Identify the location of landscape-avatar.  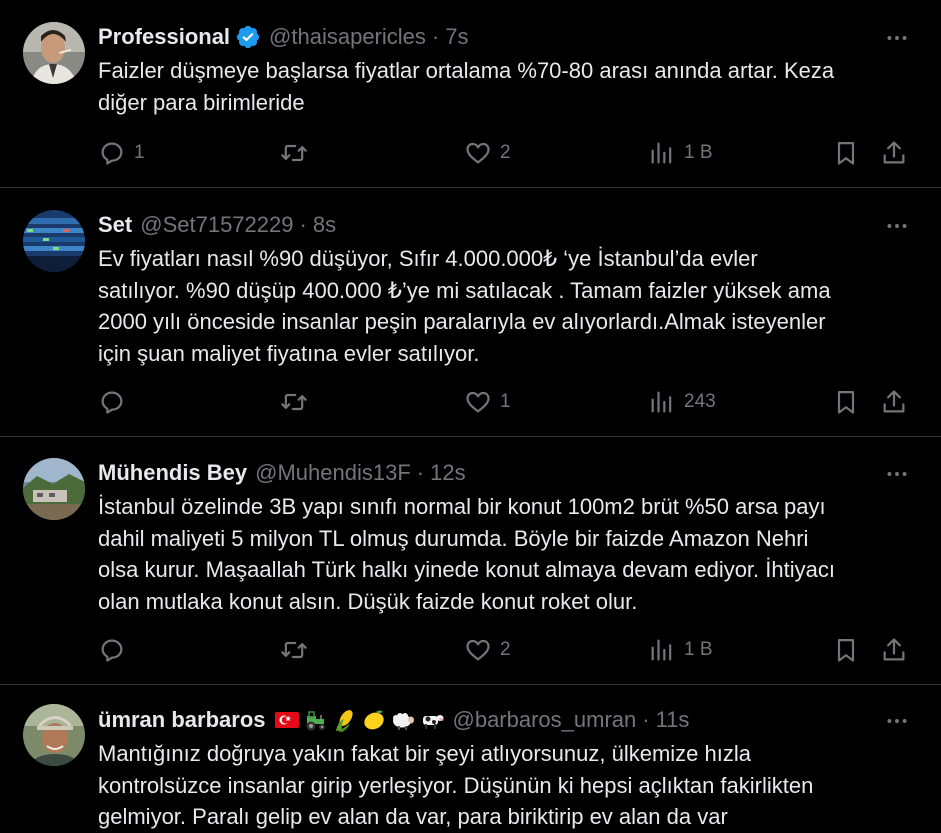
(54, 489).